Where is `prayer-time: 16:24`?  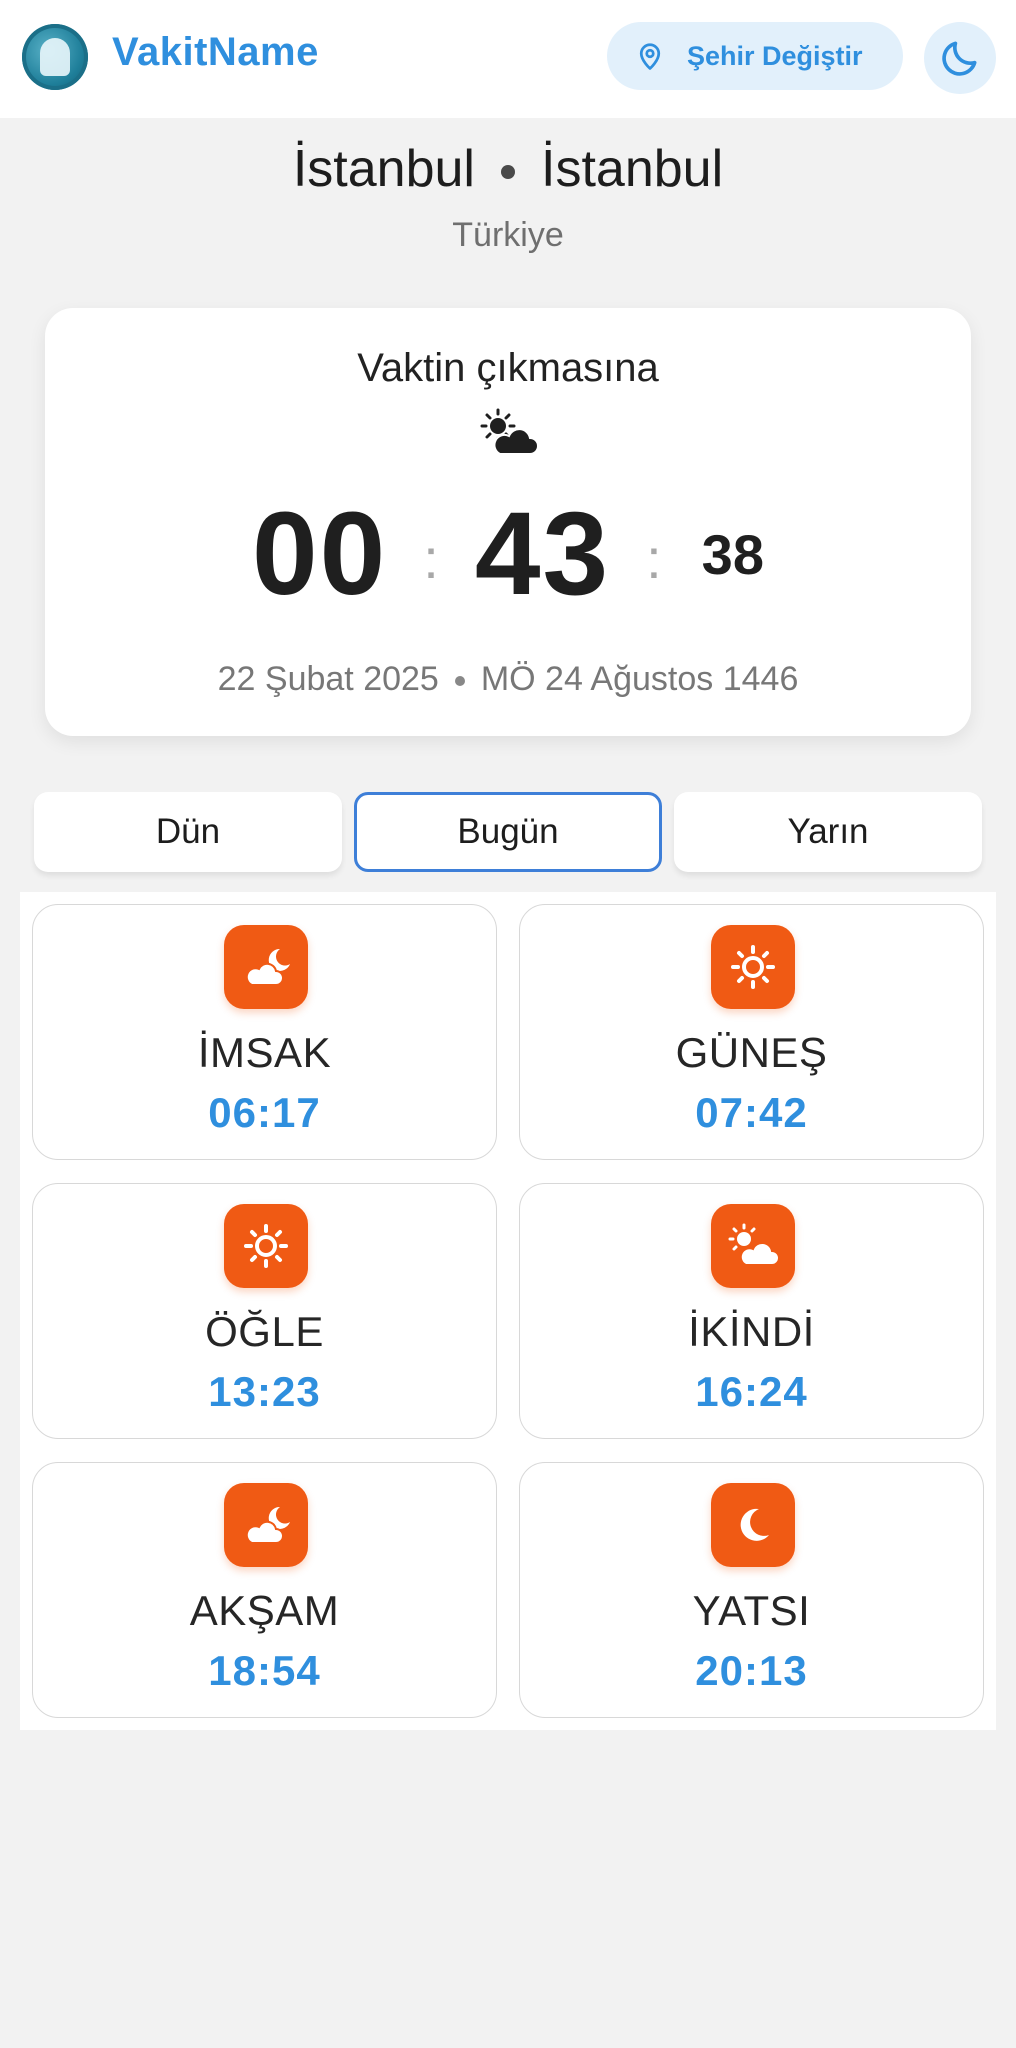
prayer-time: 16:24 is located at coordinates (751, 1391).